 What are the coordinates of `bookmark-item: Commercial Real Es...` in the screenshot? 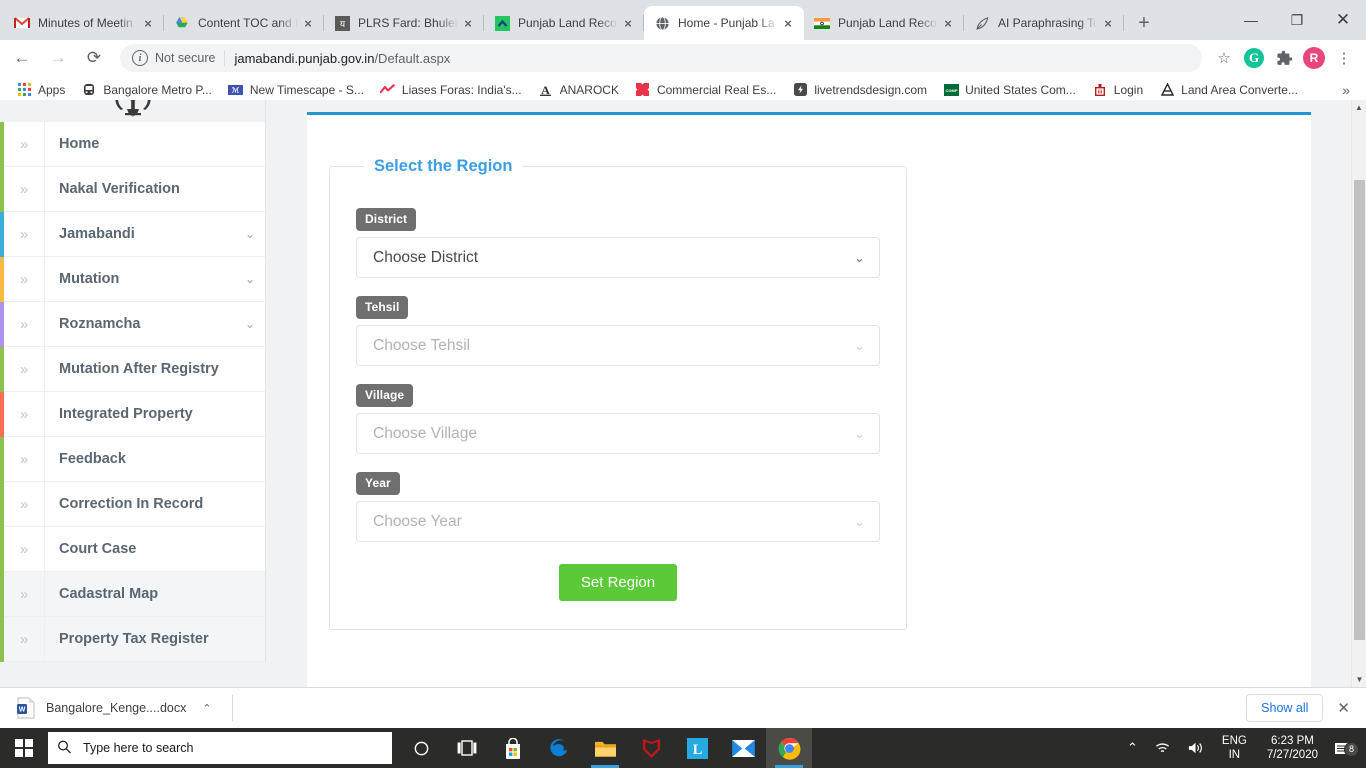 It's located at (705, 90).